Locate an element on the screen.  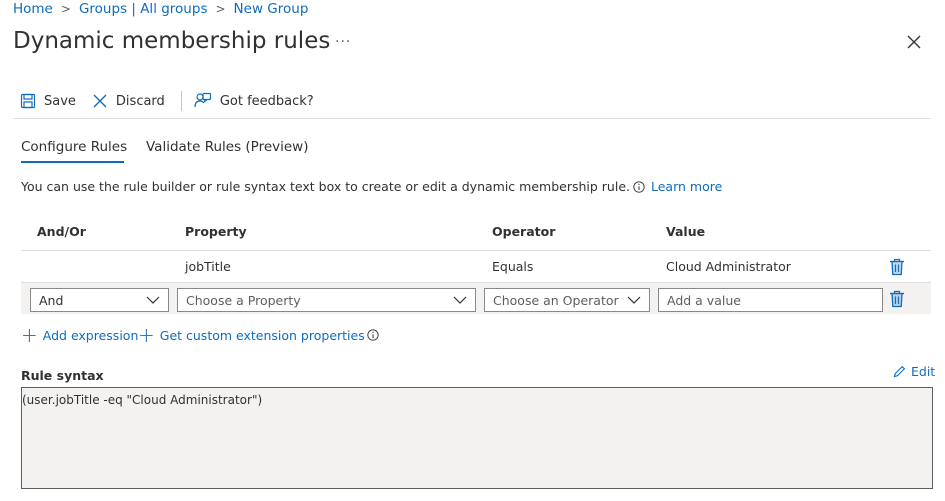
breadcrumb-home: Home is located at coordinates (33, 9).